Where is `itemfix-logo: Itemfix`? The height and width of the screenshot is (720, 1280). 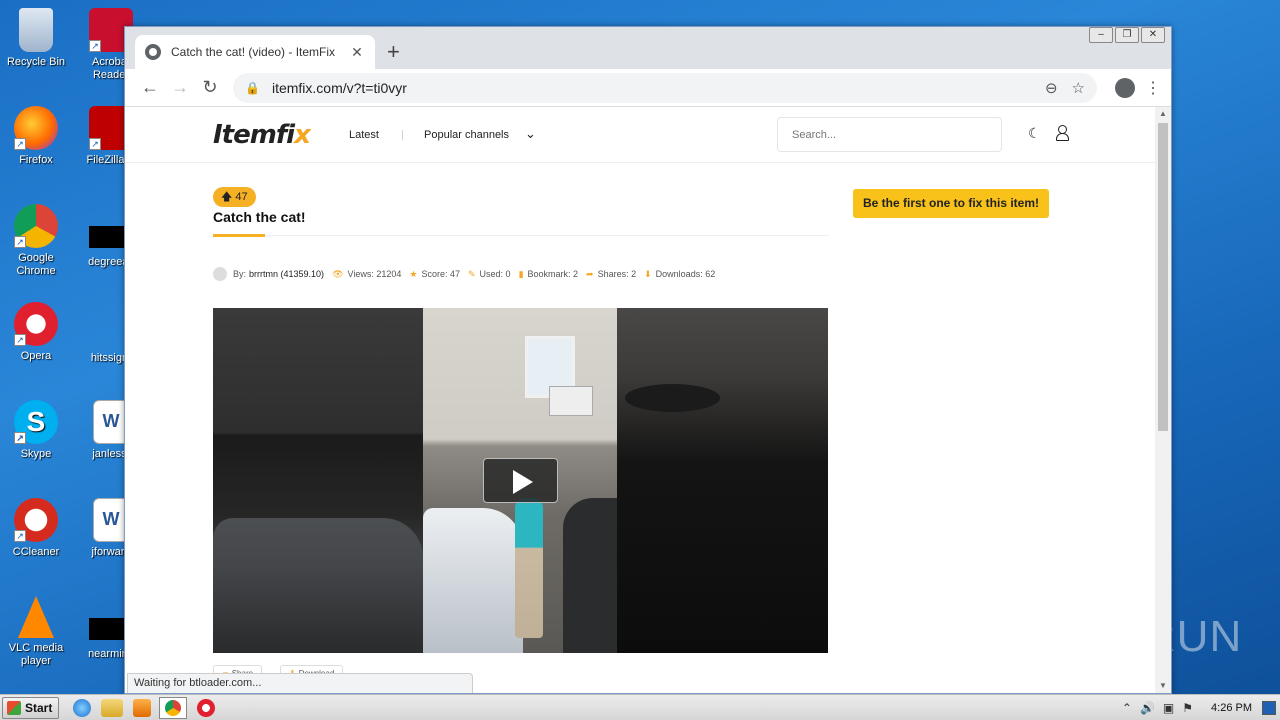 itemfix-logo: Itemfix is located at coordinates (262, 135).